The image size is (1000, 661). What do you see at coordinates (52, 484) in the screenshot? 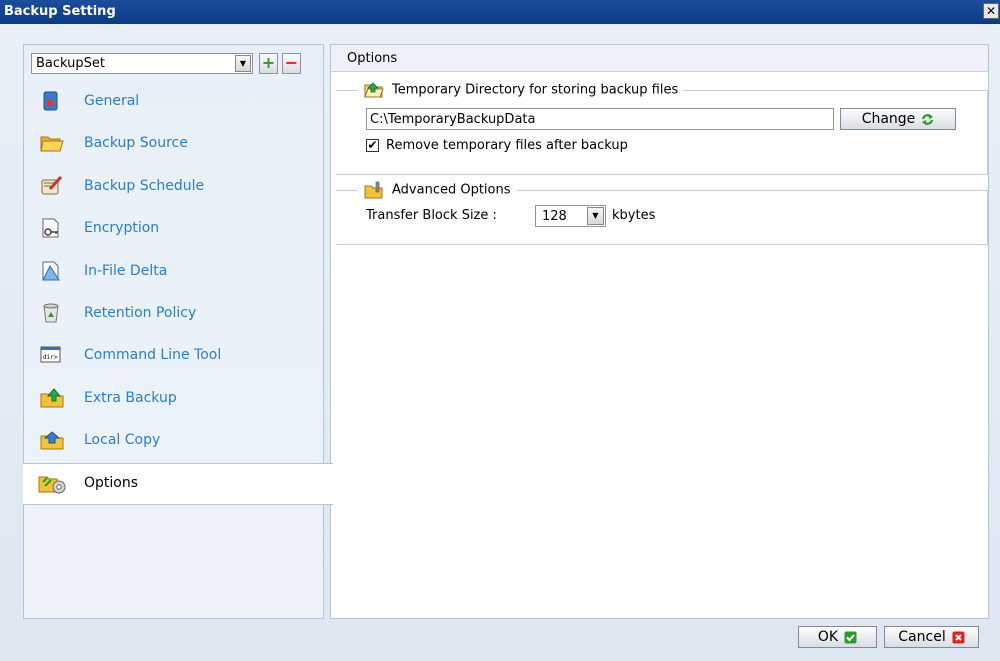
I see `options-icon` at bounding box center [52, 484].